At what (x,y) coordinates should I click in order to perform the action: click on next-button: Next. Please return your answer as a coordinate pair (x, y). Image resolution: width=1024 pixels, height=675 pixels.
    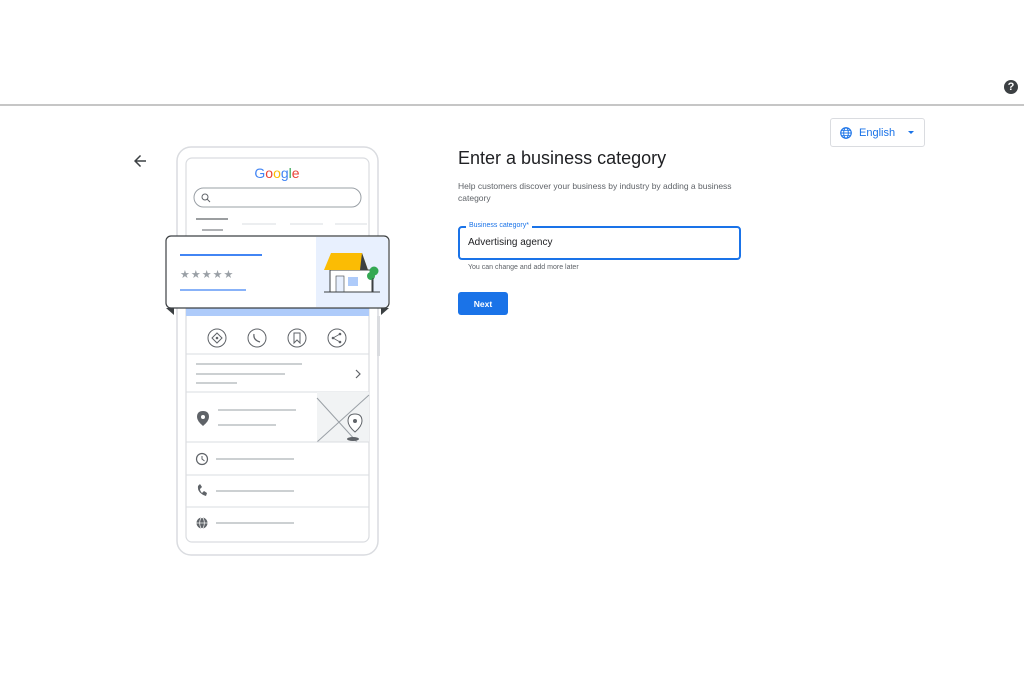
    Looking at the image, I should click on (483, 303).